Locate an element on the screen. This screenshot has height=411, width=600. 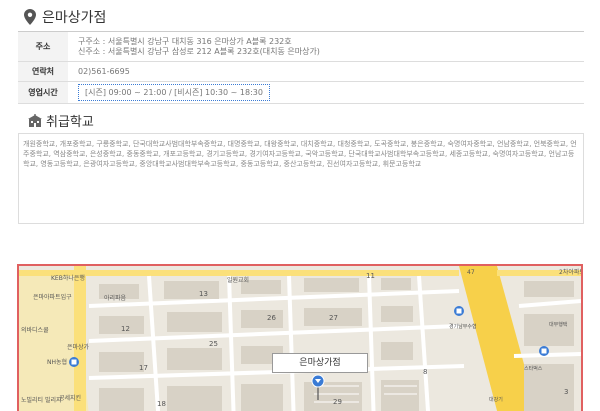
map-label: 경기남부수협 is located at coordinates (463, 326).